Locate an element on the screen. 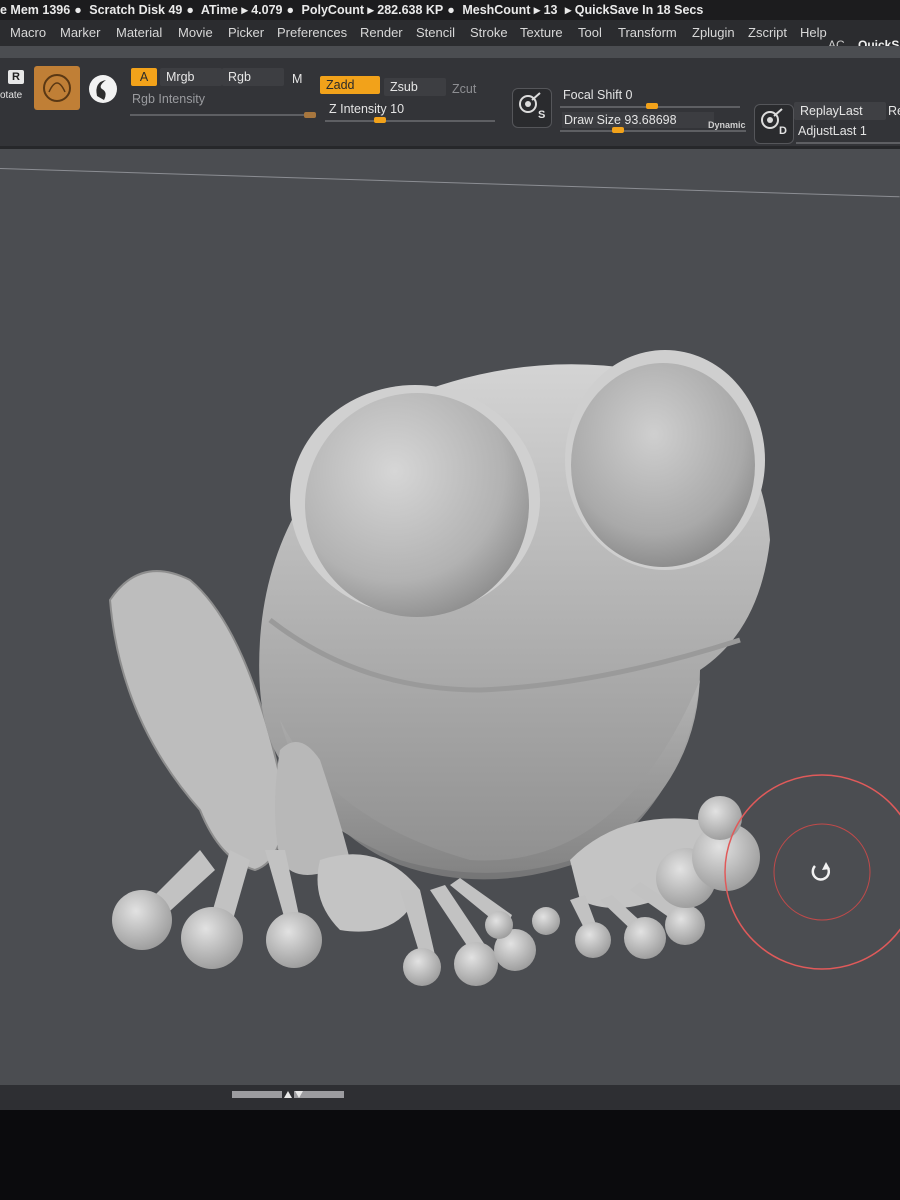 This screenshot has height=1200, width=900. menu-ac: AC is located at coordinates (836, 42).